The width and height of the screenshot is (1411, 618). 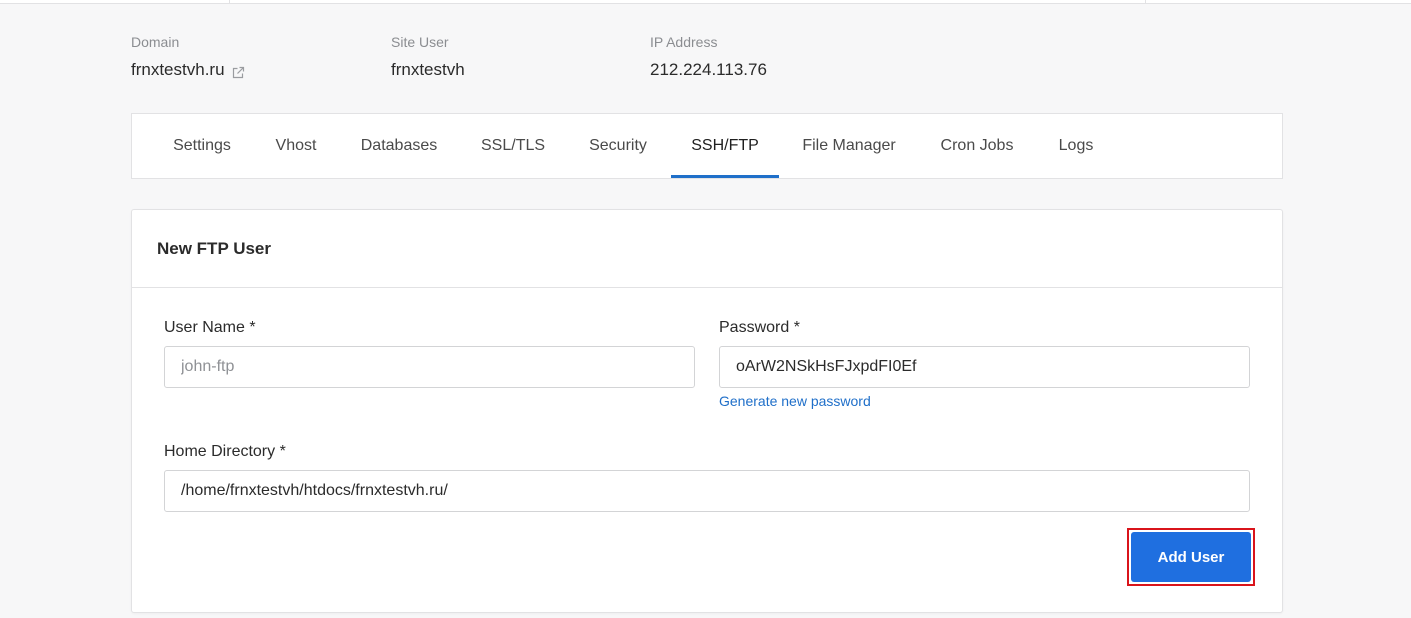 I want to click on top-header-strip, so click(x=705, y=2).